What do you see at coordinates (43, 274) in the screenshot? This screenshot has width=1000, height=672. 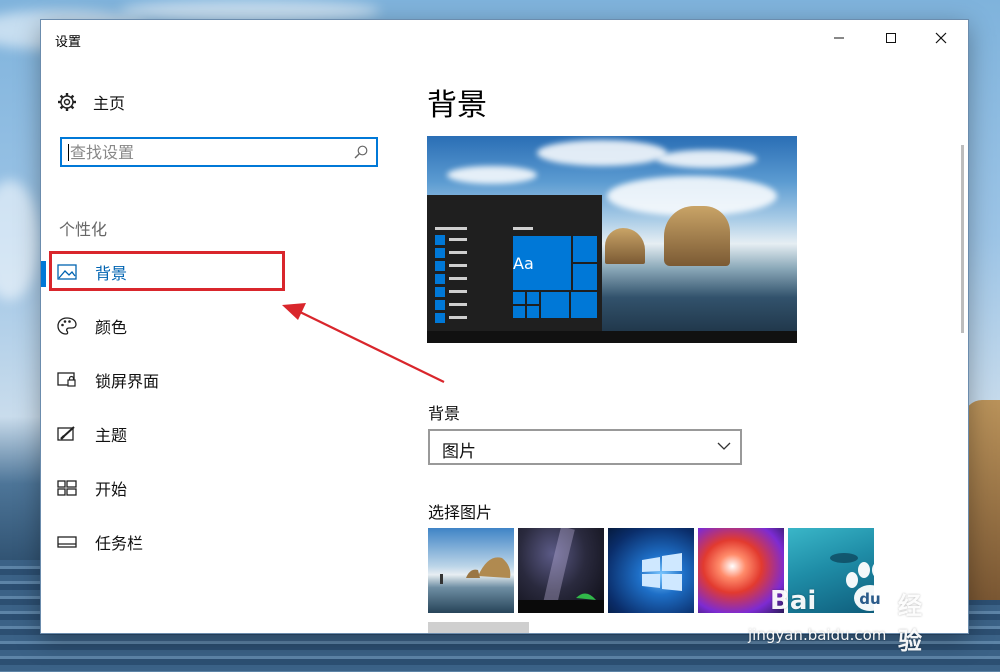 I see `active-indicator` at bounding box center [43, 274].